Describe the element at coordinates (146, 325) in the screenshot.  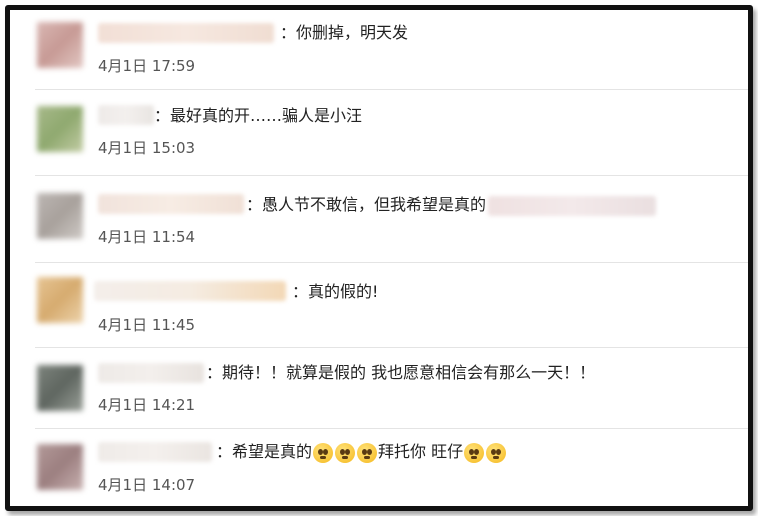
I see `comment-timestamp: 4月1日 11:45` at that location.